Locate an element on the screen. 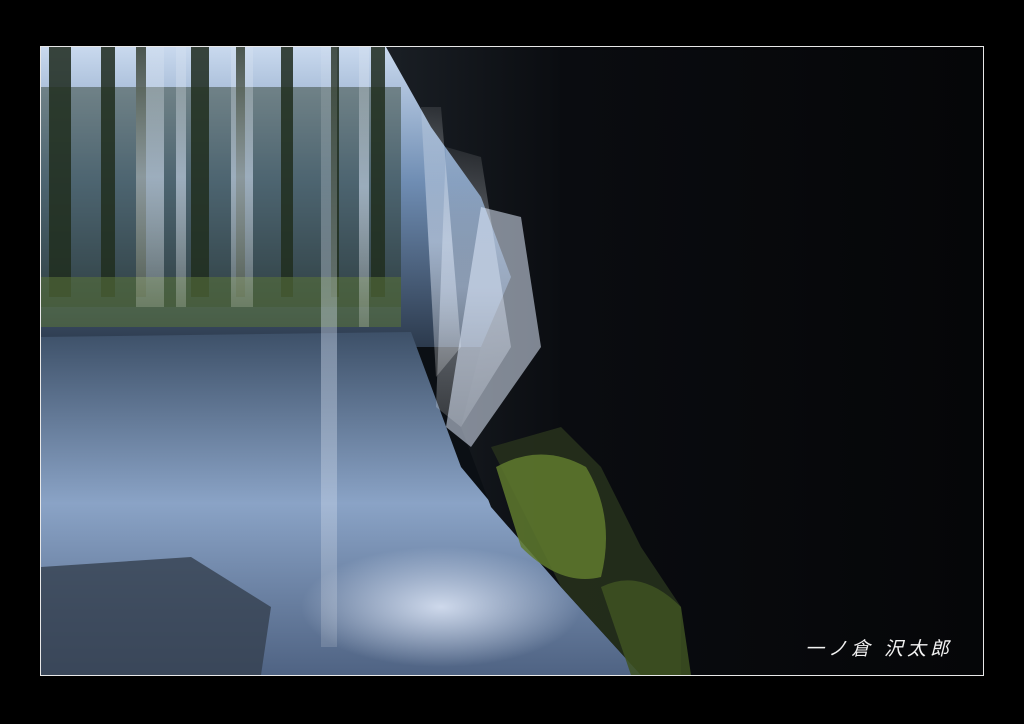  water-mist is located at coordinates (441, 607).